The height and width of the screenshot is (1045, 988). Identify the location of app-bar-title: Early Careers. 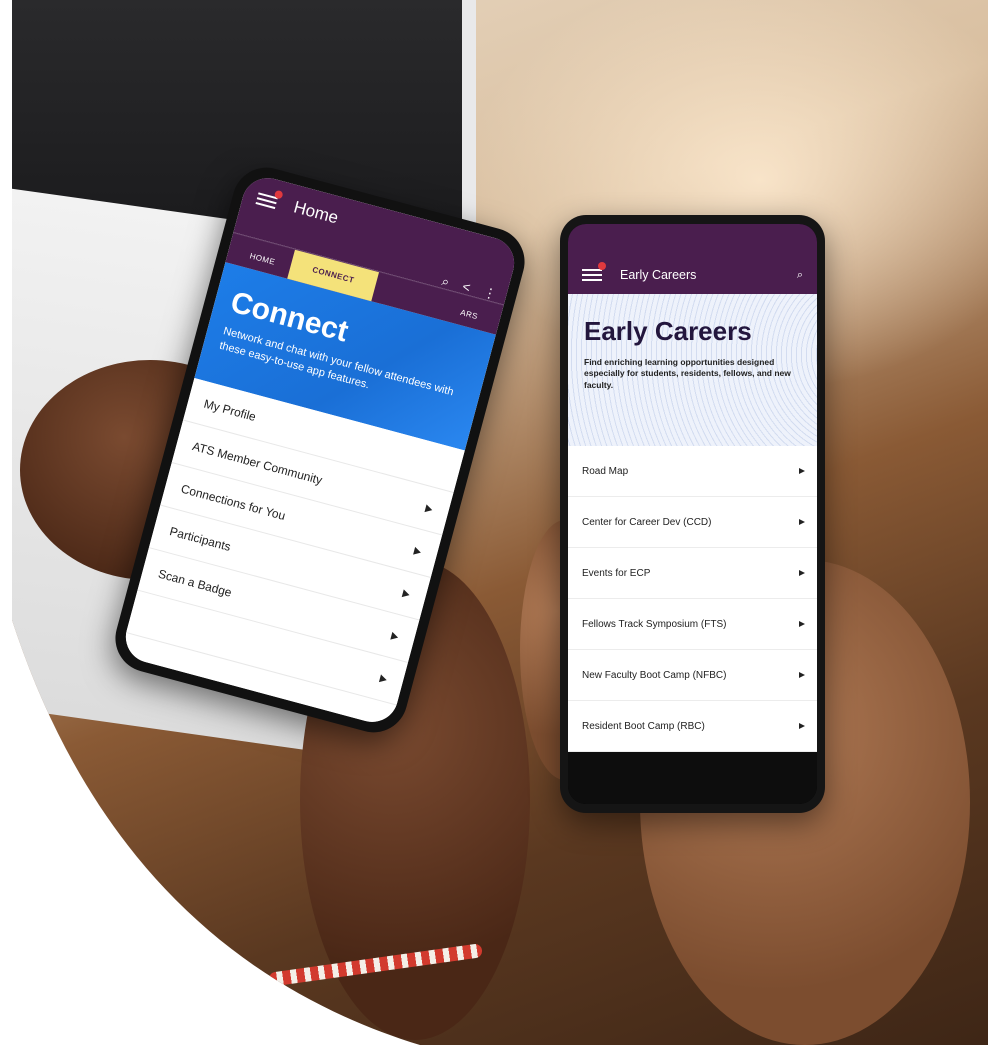
(658, 275).